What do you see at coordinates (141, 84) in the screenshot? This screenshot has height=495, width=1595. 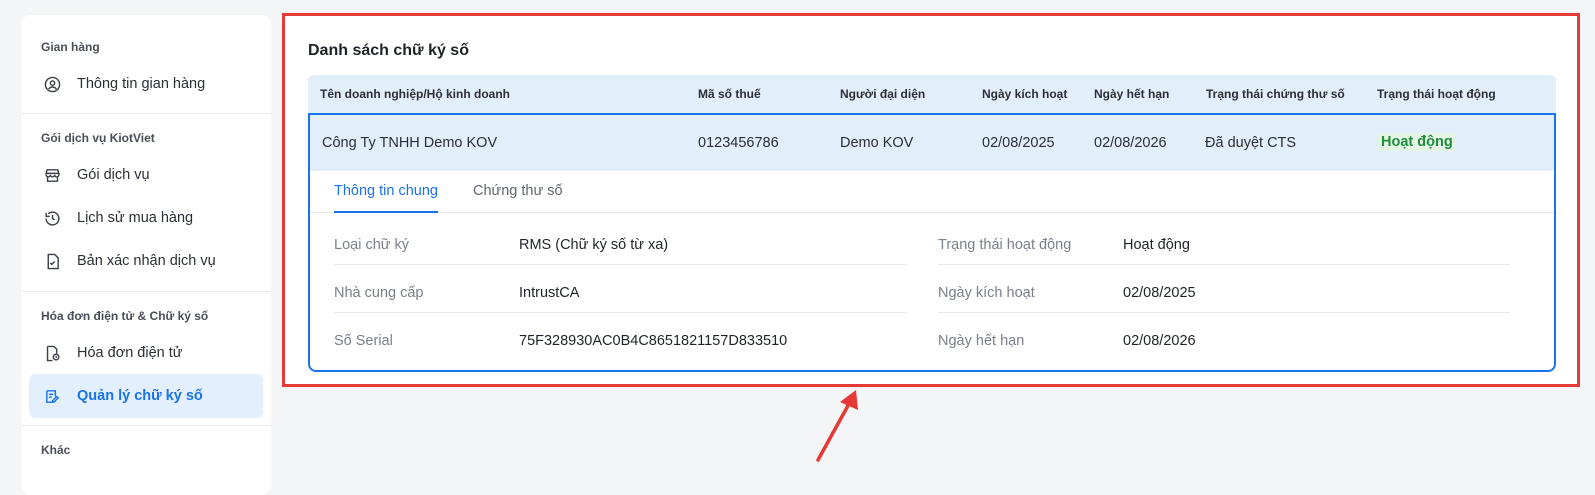 I see `sidebar-item-label: Thông tin gian hàng` at bounding box center [141, 84].